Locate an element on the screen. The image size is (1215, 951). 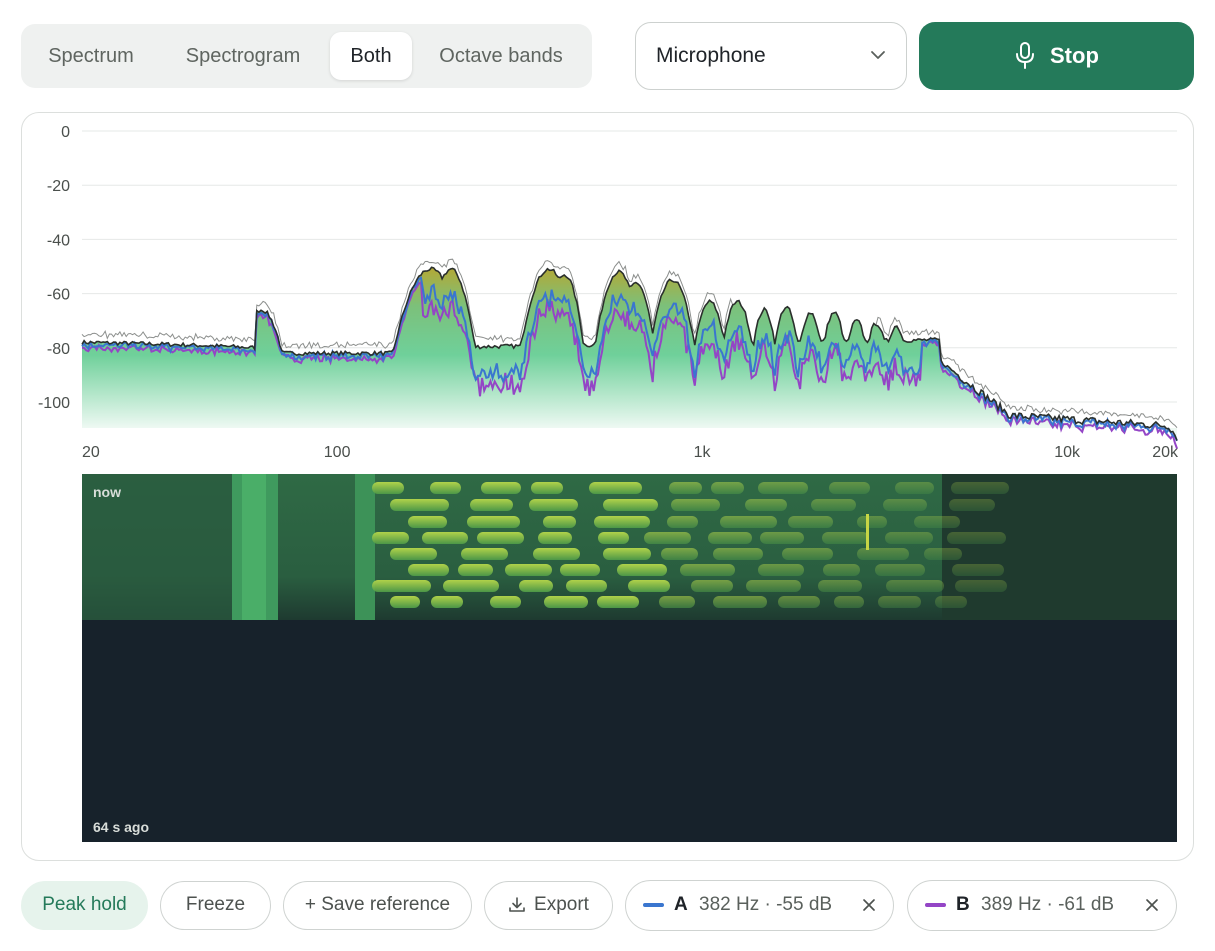
y-tick-label: -20 is located at coordinates (58, 186).